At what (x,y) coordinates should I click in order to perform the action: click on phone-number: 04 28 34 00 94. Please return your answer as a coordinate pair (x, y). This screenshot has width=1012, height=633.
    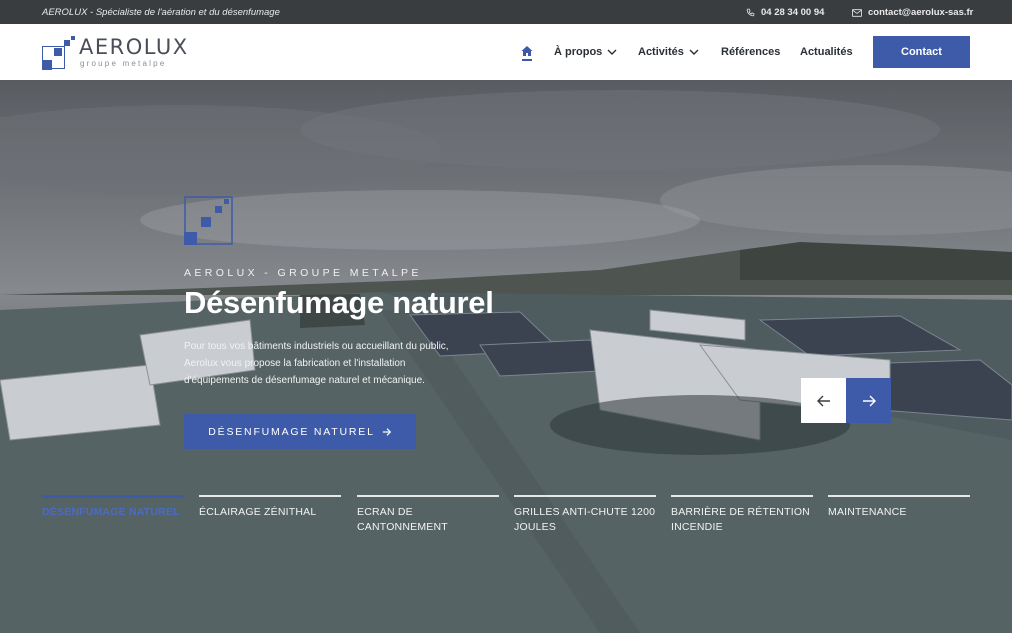
    Looking at the image, I should click on (793, 12).